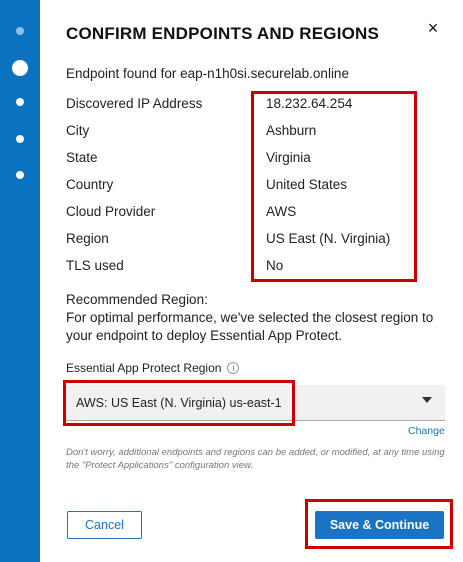  I want to click on chevron-down-icon, so click(427, 400).